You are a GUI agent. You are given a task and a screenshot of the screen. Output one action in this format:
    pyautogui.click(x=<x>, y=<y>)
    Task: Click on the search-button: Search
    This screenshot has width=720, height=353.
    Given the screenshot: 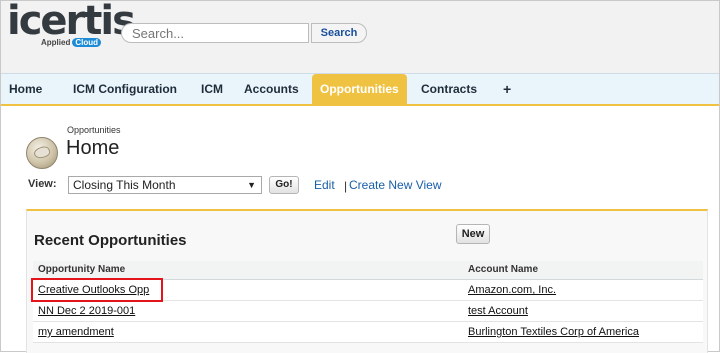 What is the action you would take?
    pyautogui.click(x=339, y=33)
    